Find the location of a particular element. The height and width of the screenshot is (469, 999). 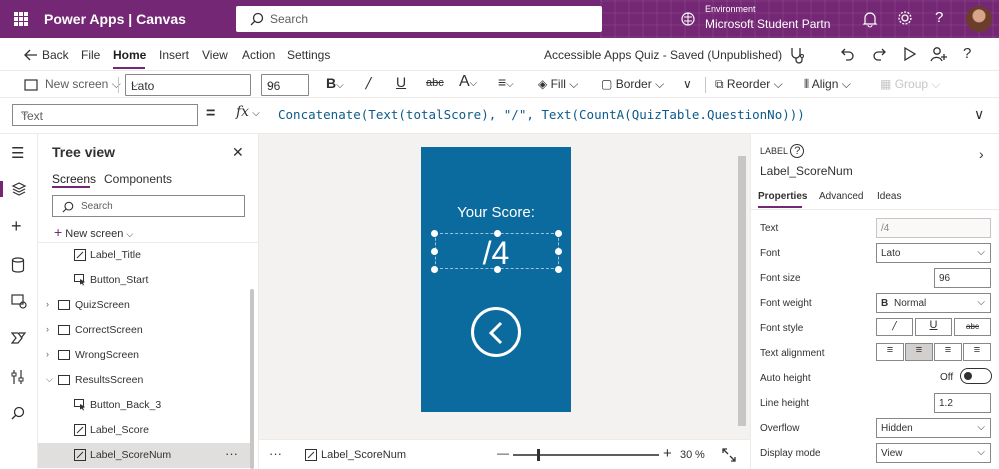

zoom-slider is located at coordinates (586, 455).